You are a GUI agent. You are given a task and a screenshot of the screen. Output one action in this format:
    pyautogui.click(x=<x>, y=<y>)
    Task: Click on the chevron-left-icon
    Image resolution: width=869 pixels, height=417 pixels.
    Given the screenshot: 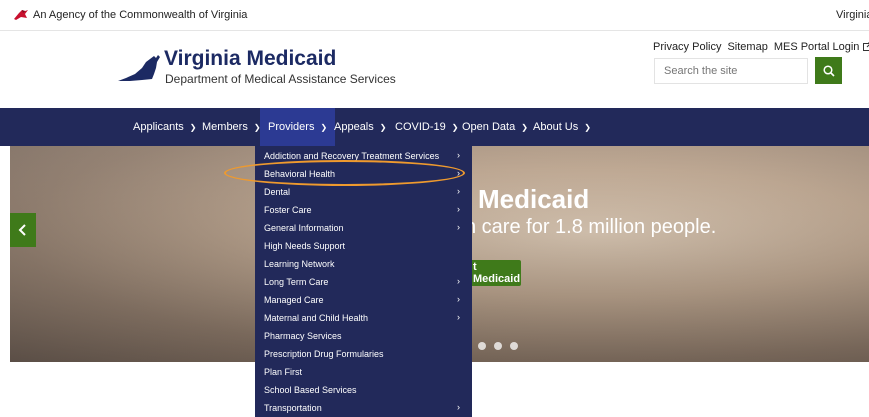 What is the action you would take?
    pyautogui.click(x=22, y=230)
    